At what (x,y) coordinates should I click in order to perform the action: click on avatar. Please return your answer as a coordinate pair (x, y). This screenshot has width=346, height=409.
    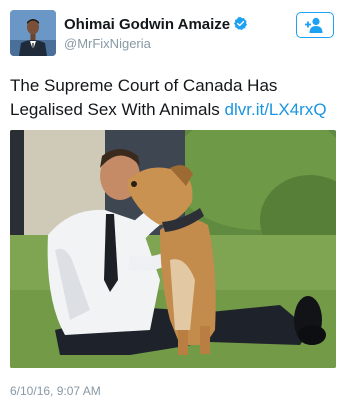
    Looking at the image, I should click on (33, 33).